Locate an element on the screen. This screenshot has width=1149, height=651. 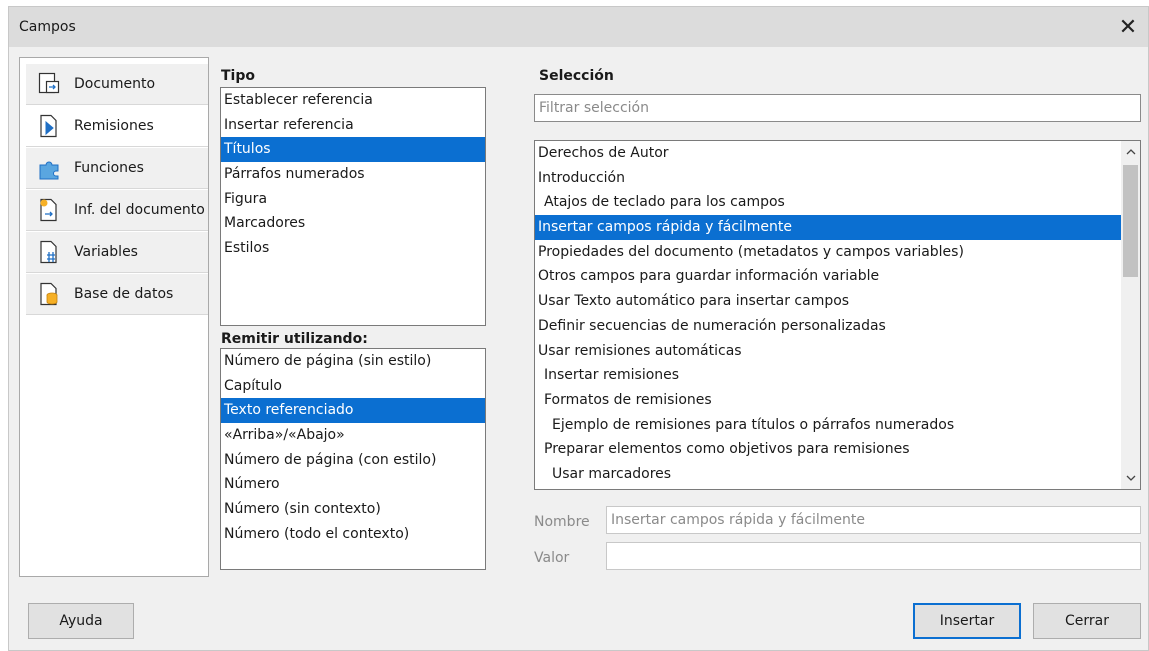
functions-icon is located at coordinates (49, 170).